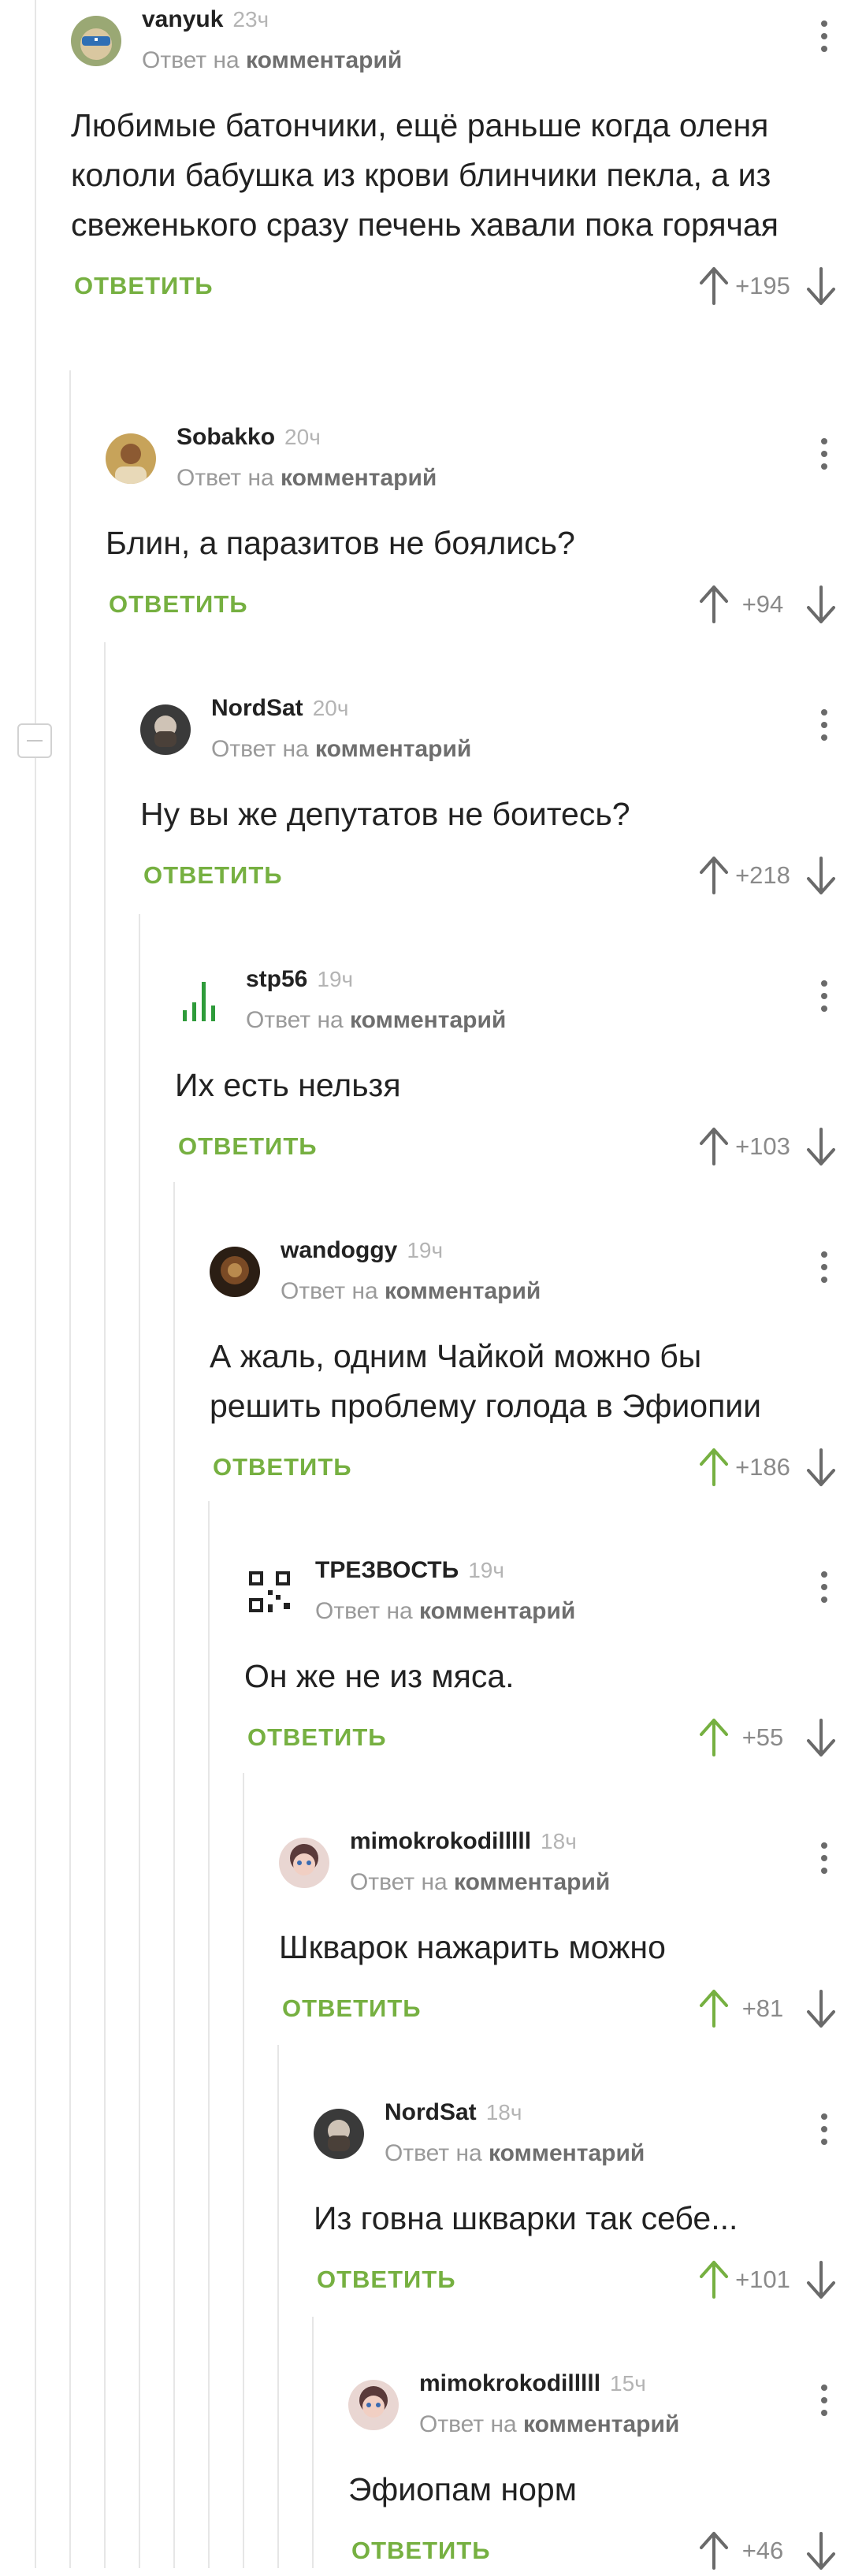 The width and height of the screenshot is (851, 2576). What do you see at coordinates (279, 708) in the screenshot?
I see `comment-author: NordSat 20ч` at bounding box center [279, 708].